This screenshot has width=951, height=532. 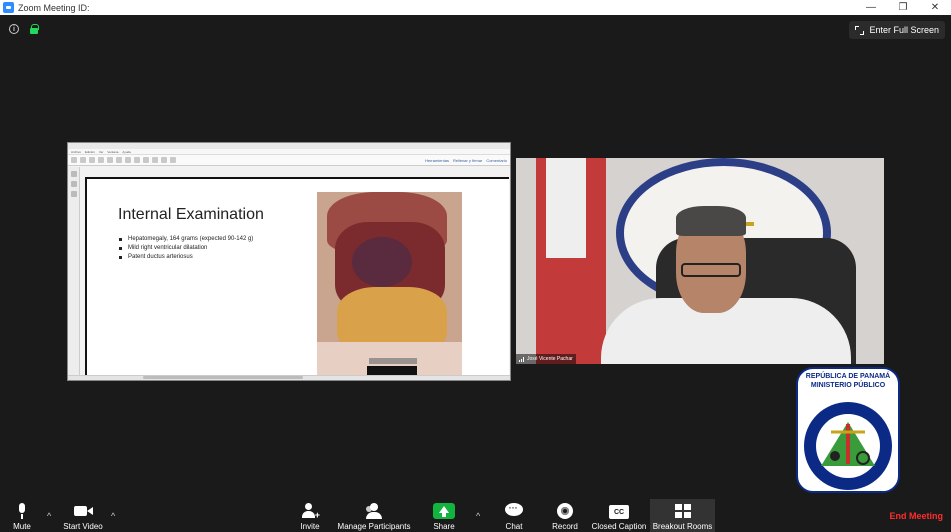 I want to click on flag-background, so click(x=571, y=261).